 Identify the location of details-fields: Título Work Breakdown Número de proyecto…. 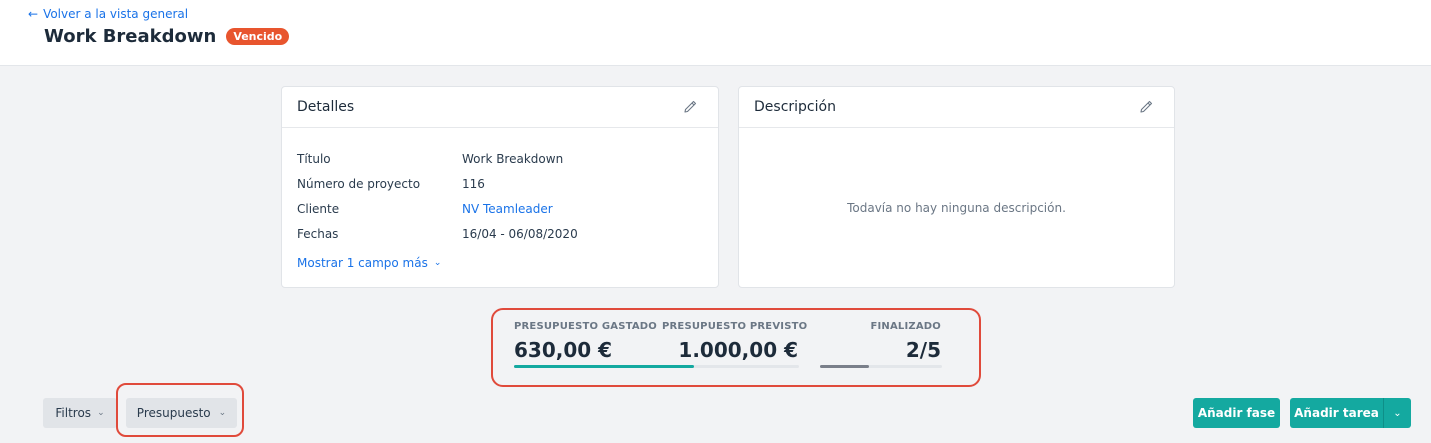
(500, 199).